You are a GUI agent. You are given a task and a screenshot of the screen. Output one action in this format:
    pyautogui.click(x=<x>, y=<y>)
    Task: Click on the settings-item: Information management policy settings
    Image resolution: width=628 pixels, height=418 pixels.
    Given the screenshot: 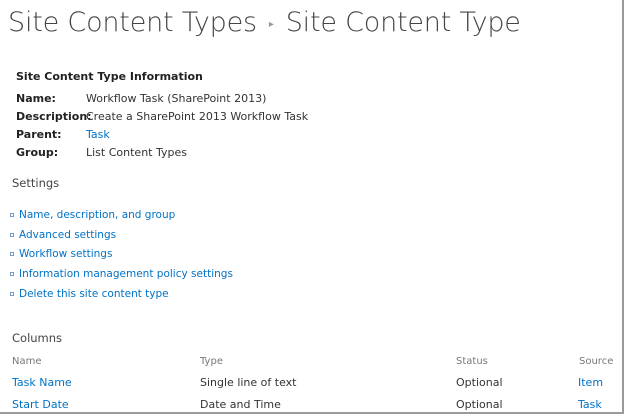 What is the action you would take?
    pyautogui.click(x=121, y=274)
    